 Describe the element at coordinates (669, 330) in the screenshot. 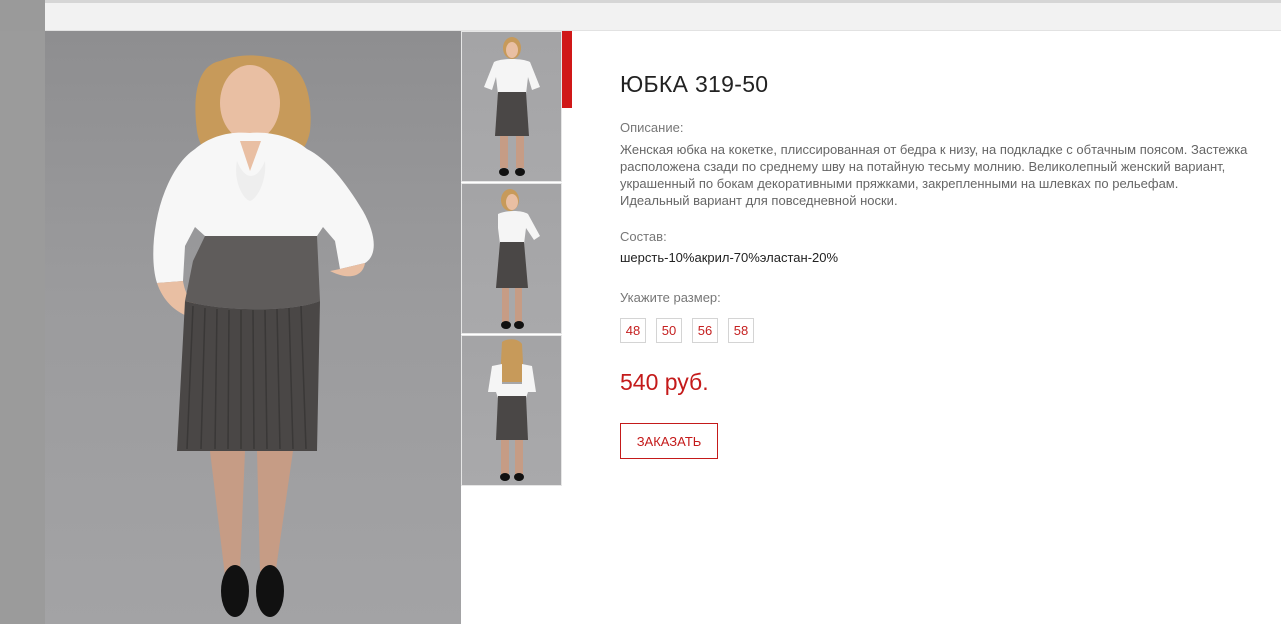

I see `size-option-50: 50` at that location.